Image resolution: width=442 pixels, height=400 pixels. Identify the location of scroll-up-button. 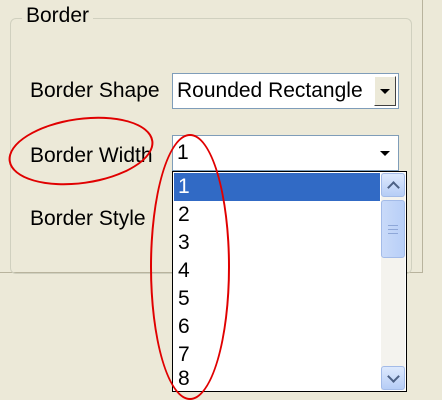
(393, 185).